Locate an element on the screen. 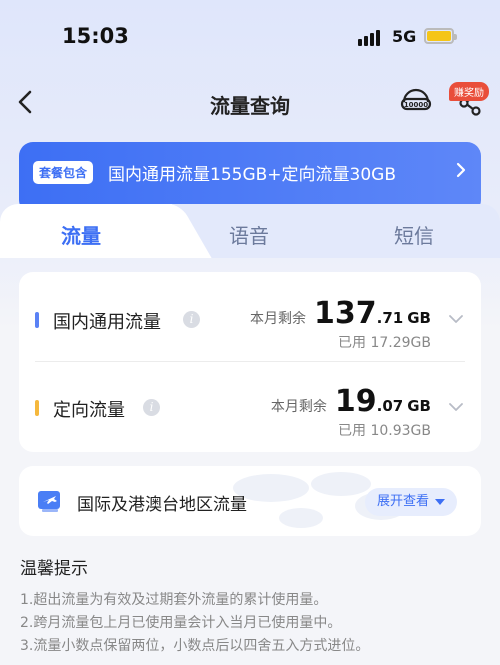 The image size is (500, 665). usage-label: 国内通用流量 is located at coordinates (107, 322).